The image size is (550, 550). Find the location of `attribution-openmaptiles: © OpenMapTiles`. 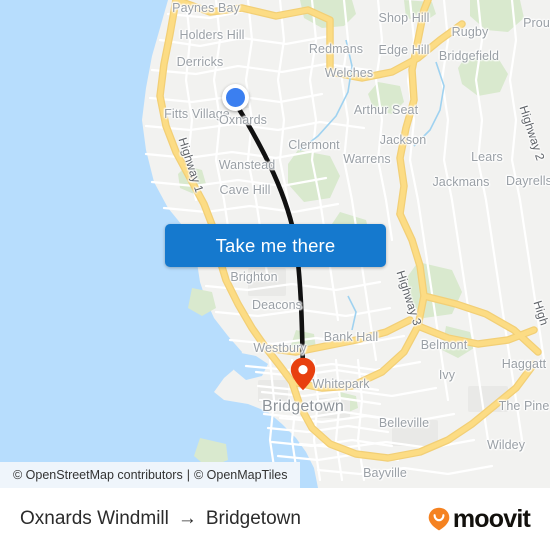

attribution-openmaptiles: © OpenMapTiles is located at coordinates (241, 475).